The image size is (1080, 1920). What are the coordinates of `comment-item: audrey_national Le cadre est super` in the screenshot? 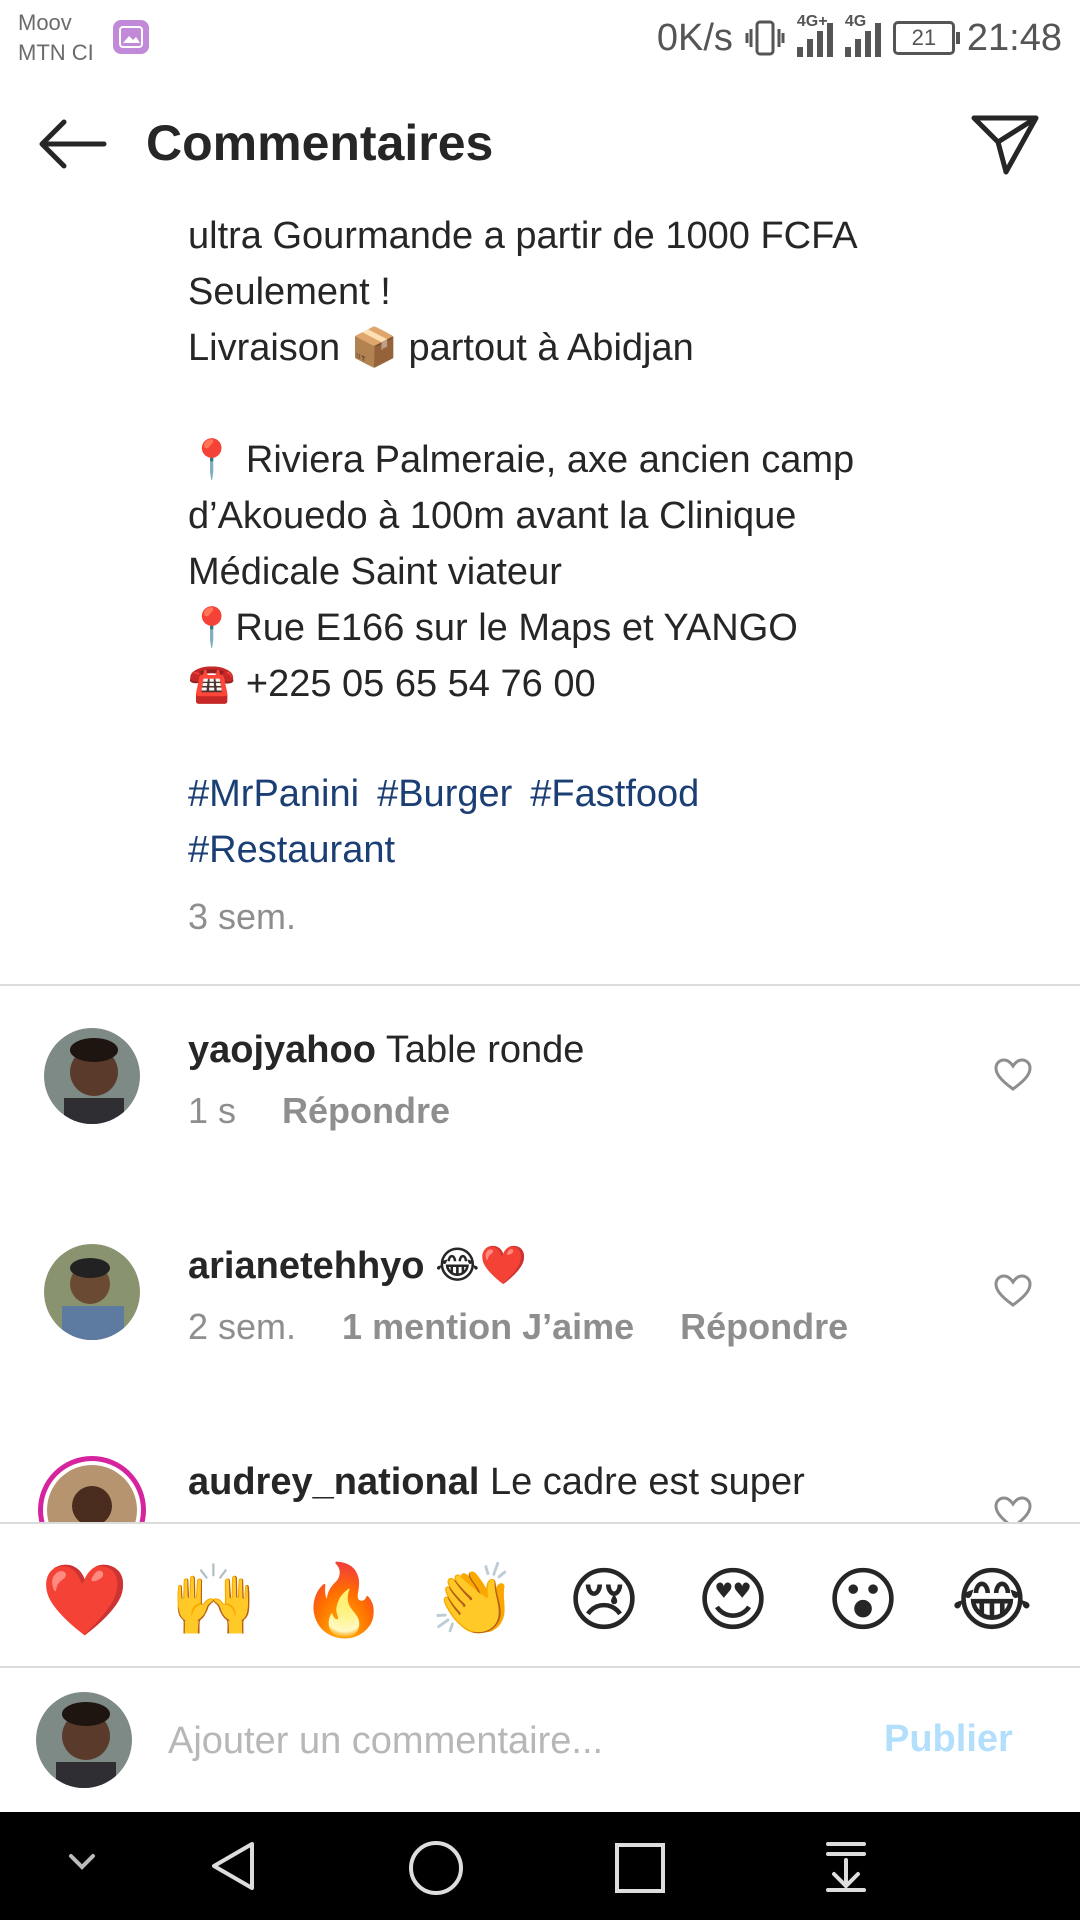 It's located at (540, 1488).